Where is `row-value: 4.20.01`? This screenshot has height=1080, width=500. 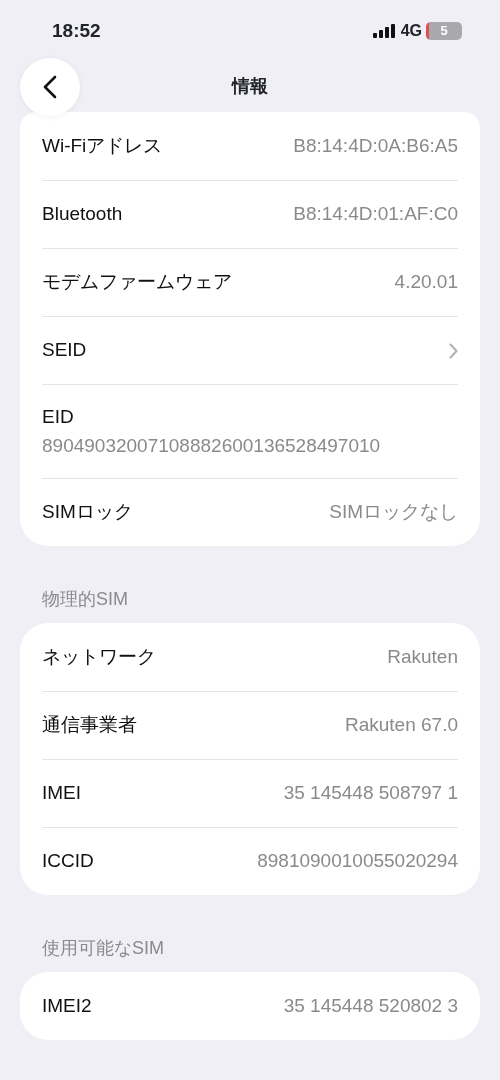
row-value: 4.20.01 is located at coordinates (426, 282).